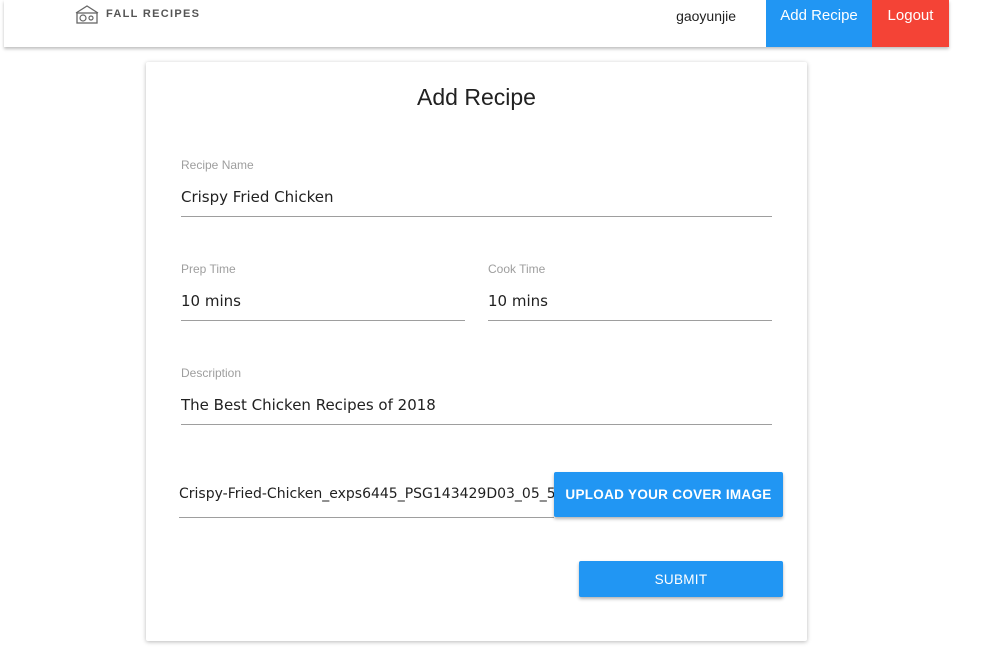  What do you see at coordinates (517, 269) in the screenshot?
I see `cook-time-label: Cook Time` at bounding box center [517, 269].